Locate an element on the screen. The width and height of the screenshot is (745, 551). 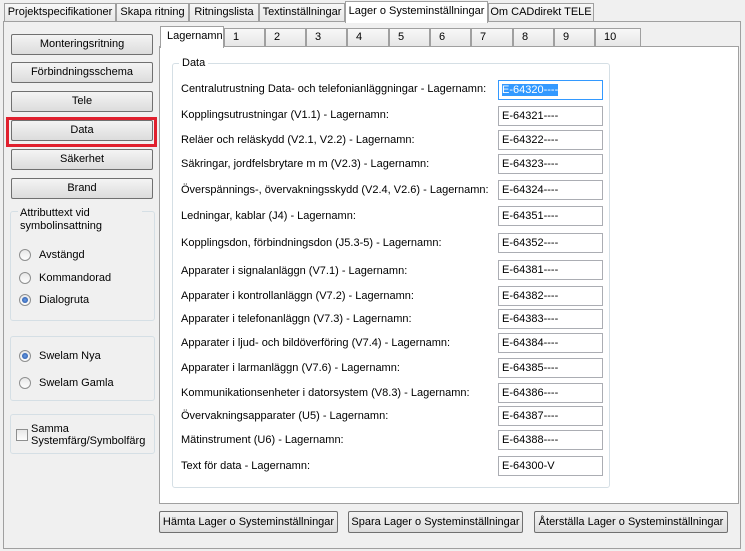
tab-3: 3 is located at coordinates (326, 37).